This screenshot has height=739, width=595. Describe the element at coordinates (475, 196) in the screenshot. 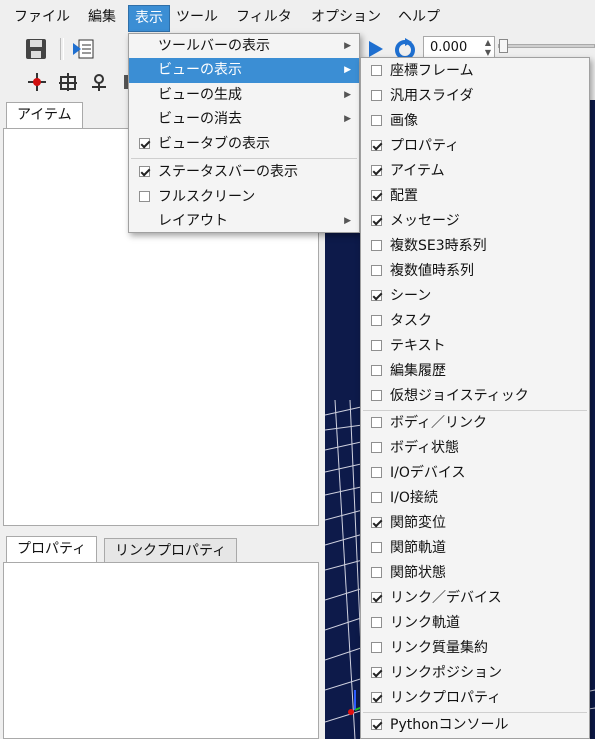

I see `submenu-item: 配置` at that location.